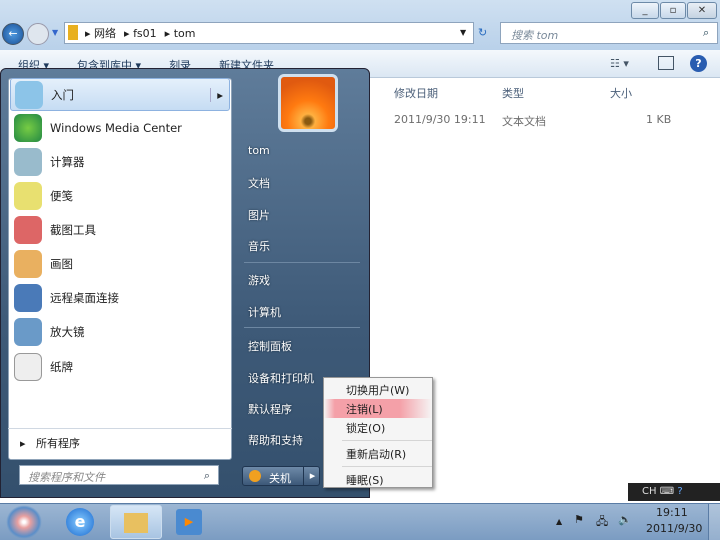 The height and width of the screenshot is (540, 720). What do you see at coordinates (270, 409) in the screenshot?
I see `start-item-default-programs: 默认程序` at bounding box center [270, 409].